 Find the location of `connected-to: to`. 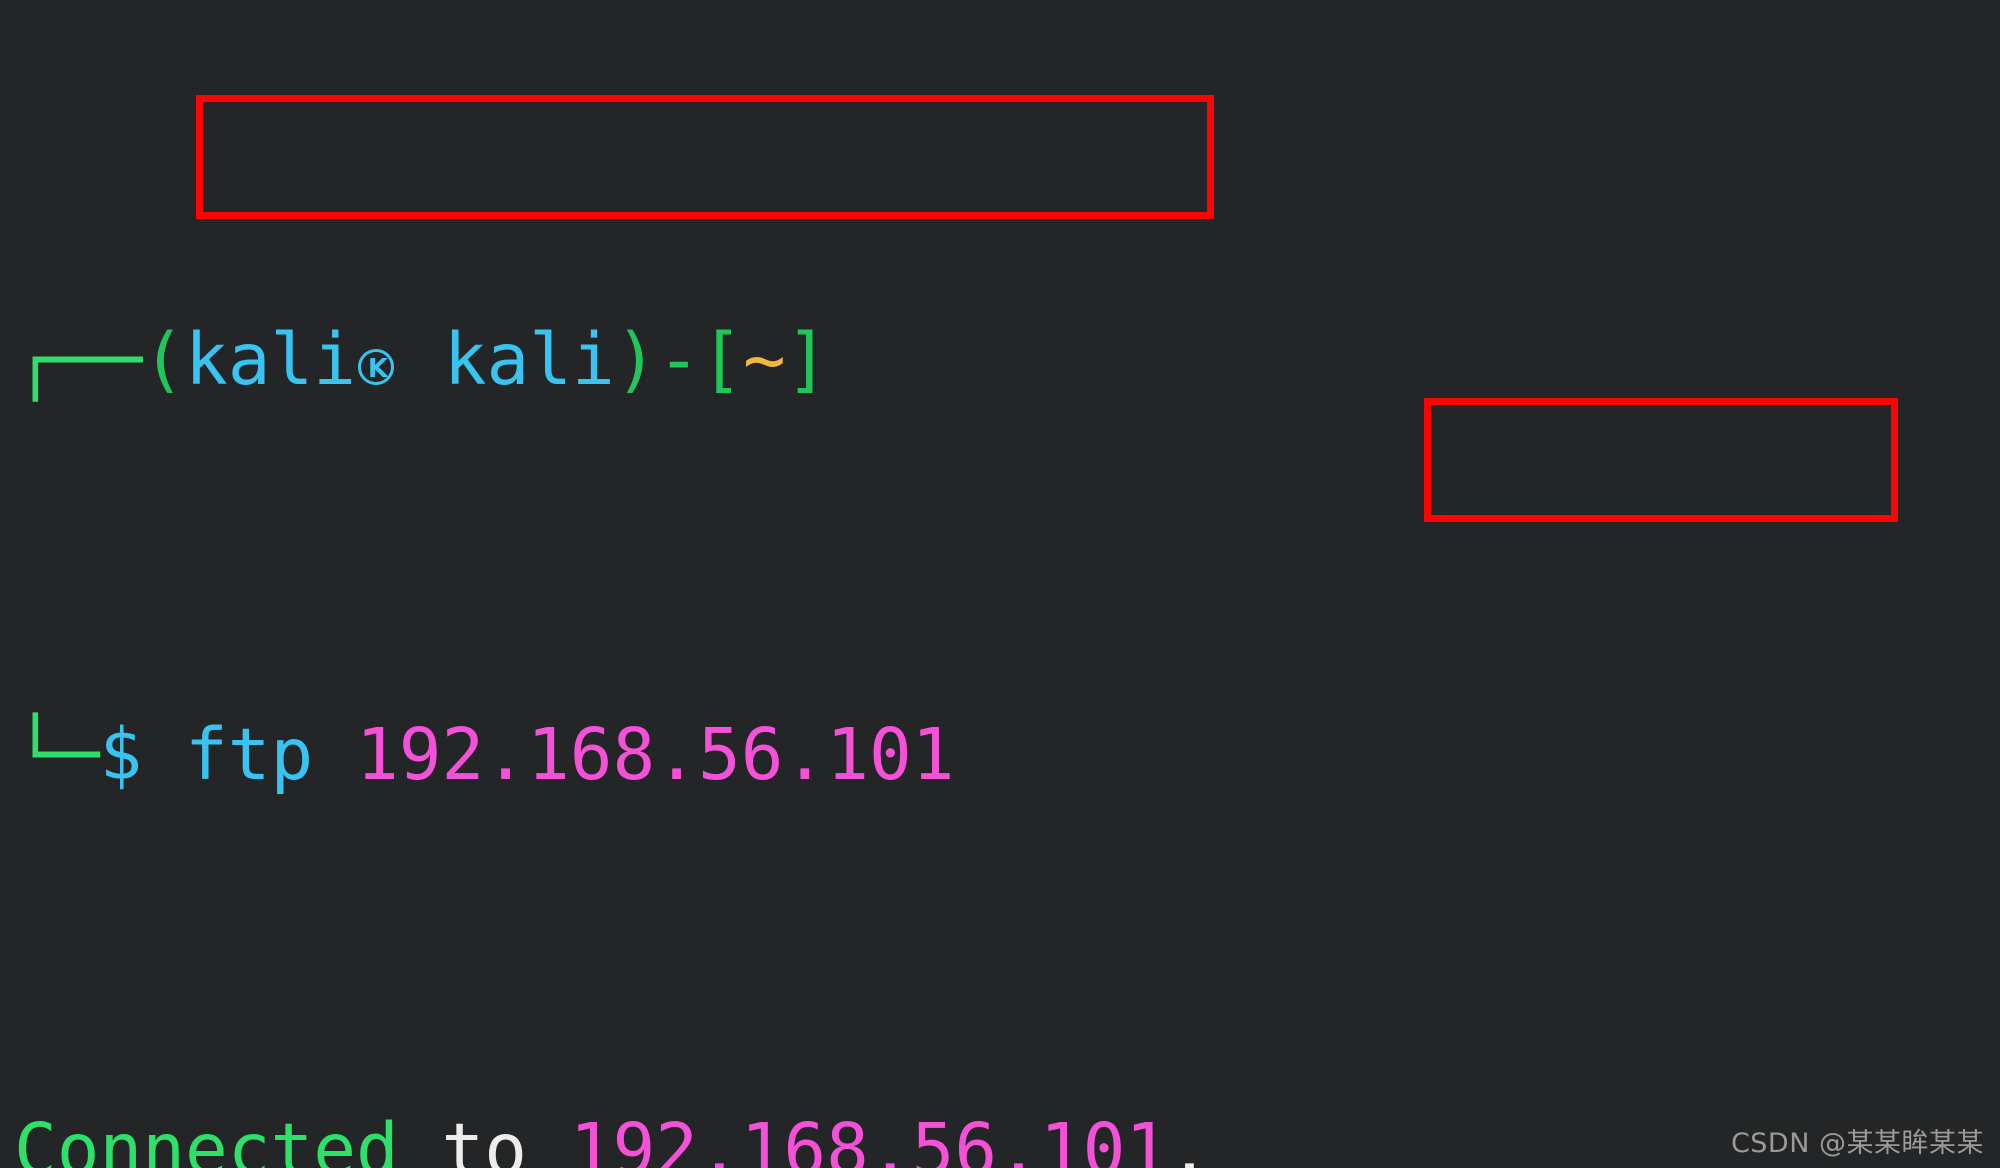

connected-to: to is located at coordinates (484, 1138).